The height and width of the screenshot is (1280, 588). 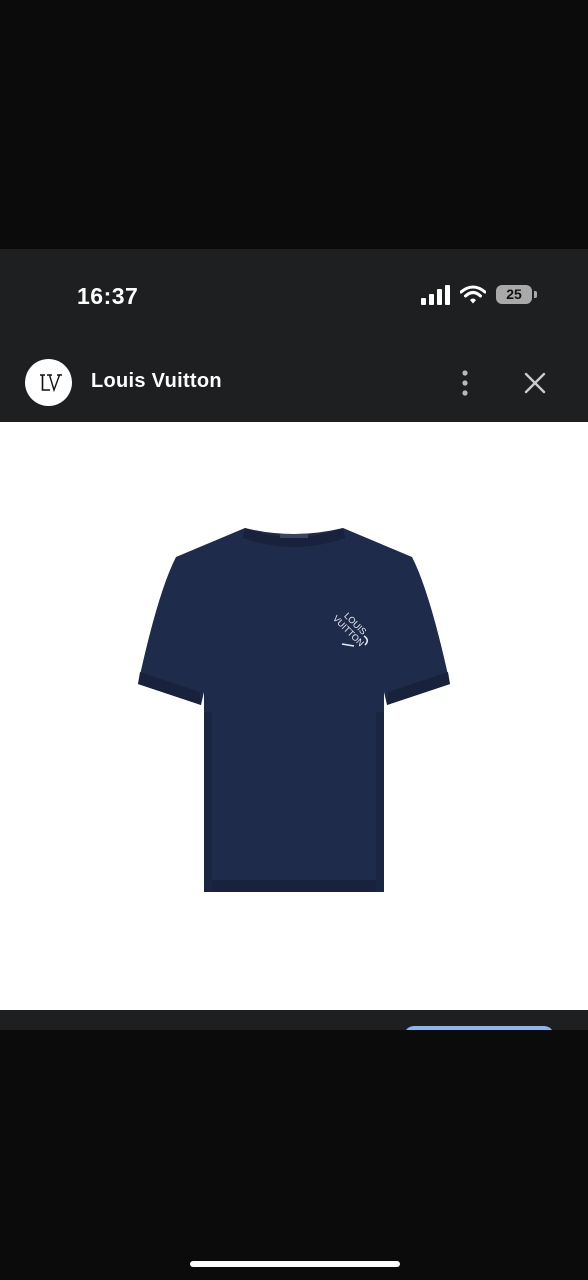 What do you see at coordinates (156, 381) in the screenshot?
I see `page-title: Louis Vuitton` at bounding box center [156, 381].